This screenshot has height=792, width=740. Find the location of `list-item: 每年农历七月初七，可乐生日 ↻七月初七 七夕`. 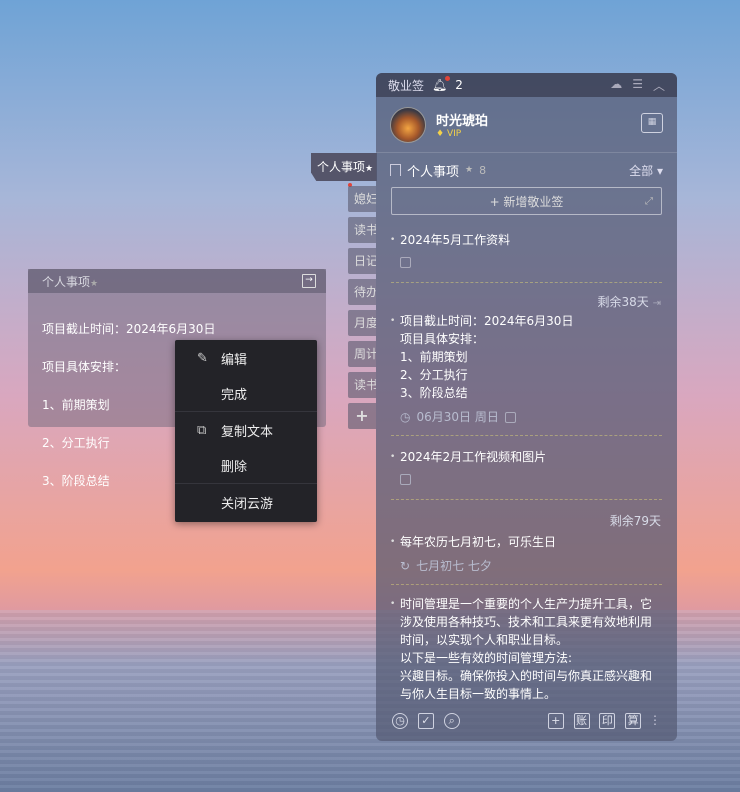

list-item: 每年农历七月初七，可乐生日 ↻七月初七 七夕 is located at coordinates (526, 554).